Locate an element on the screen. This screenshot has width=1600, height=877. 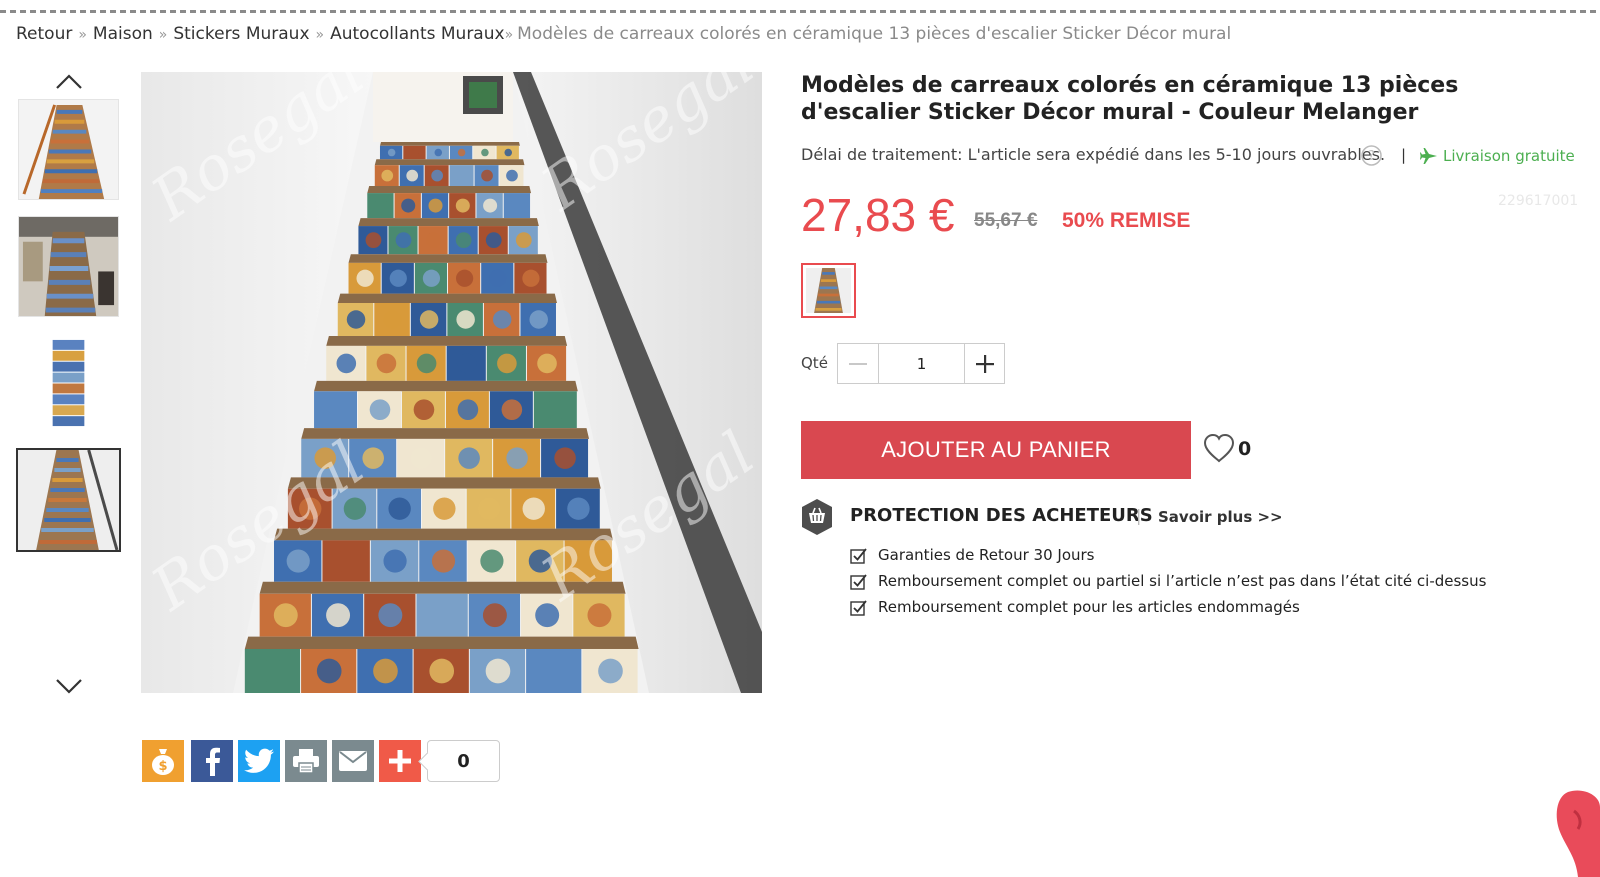
help-icon: ? is located at coordinates (1371, 155).